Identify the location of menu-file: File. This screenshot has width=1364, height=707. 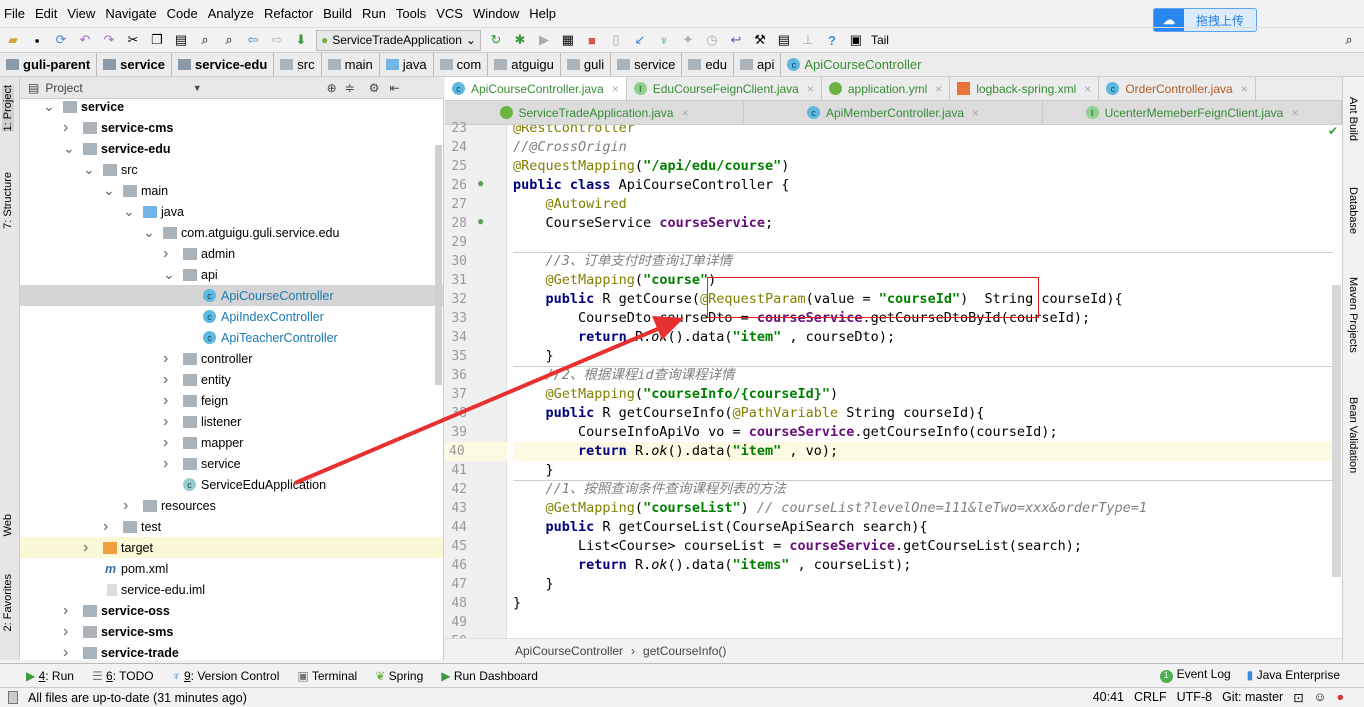
(14, 13).